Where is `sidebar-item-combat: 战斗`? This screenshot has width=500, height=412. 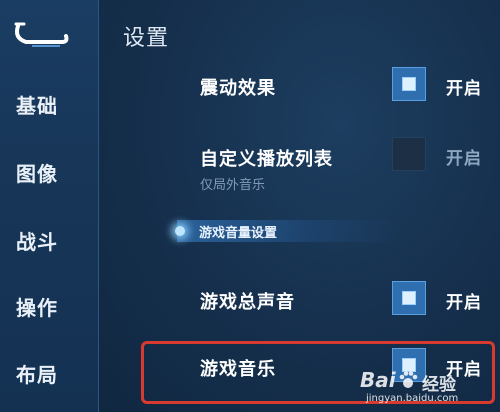 sidebar-item-combat: 战斗 is located at coordinates (49, 240).